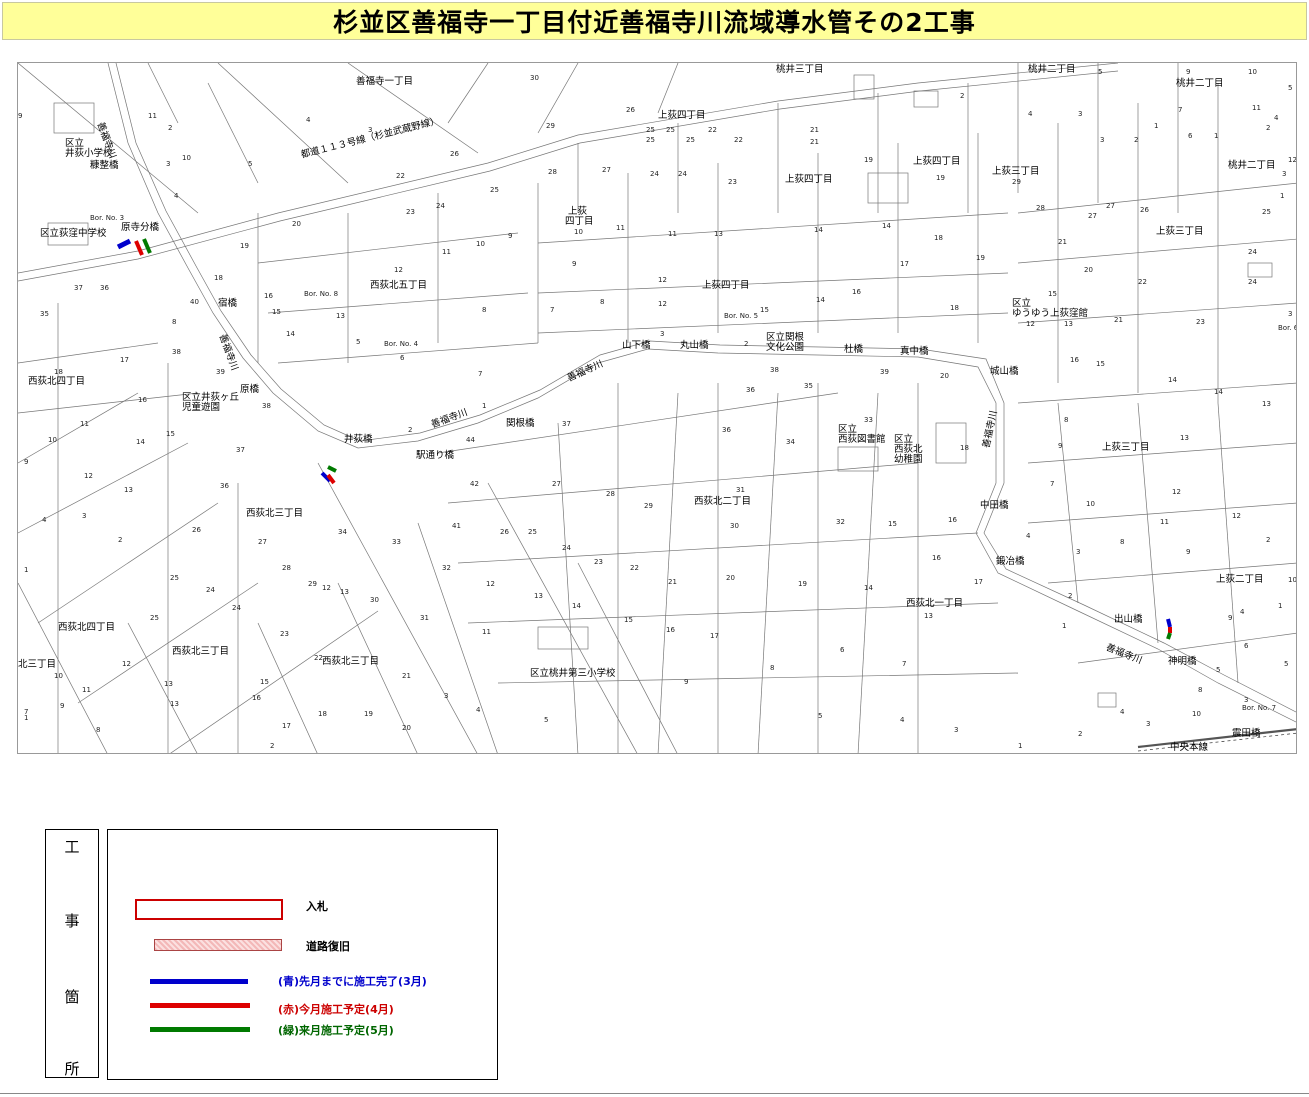 This screenshot has height=1097, width=1309. What do you see at coordinates (73, 233) in the screenshot?
I see `labels-label: 区立荻窪中学校` at bounding box center [73, 233].